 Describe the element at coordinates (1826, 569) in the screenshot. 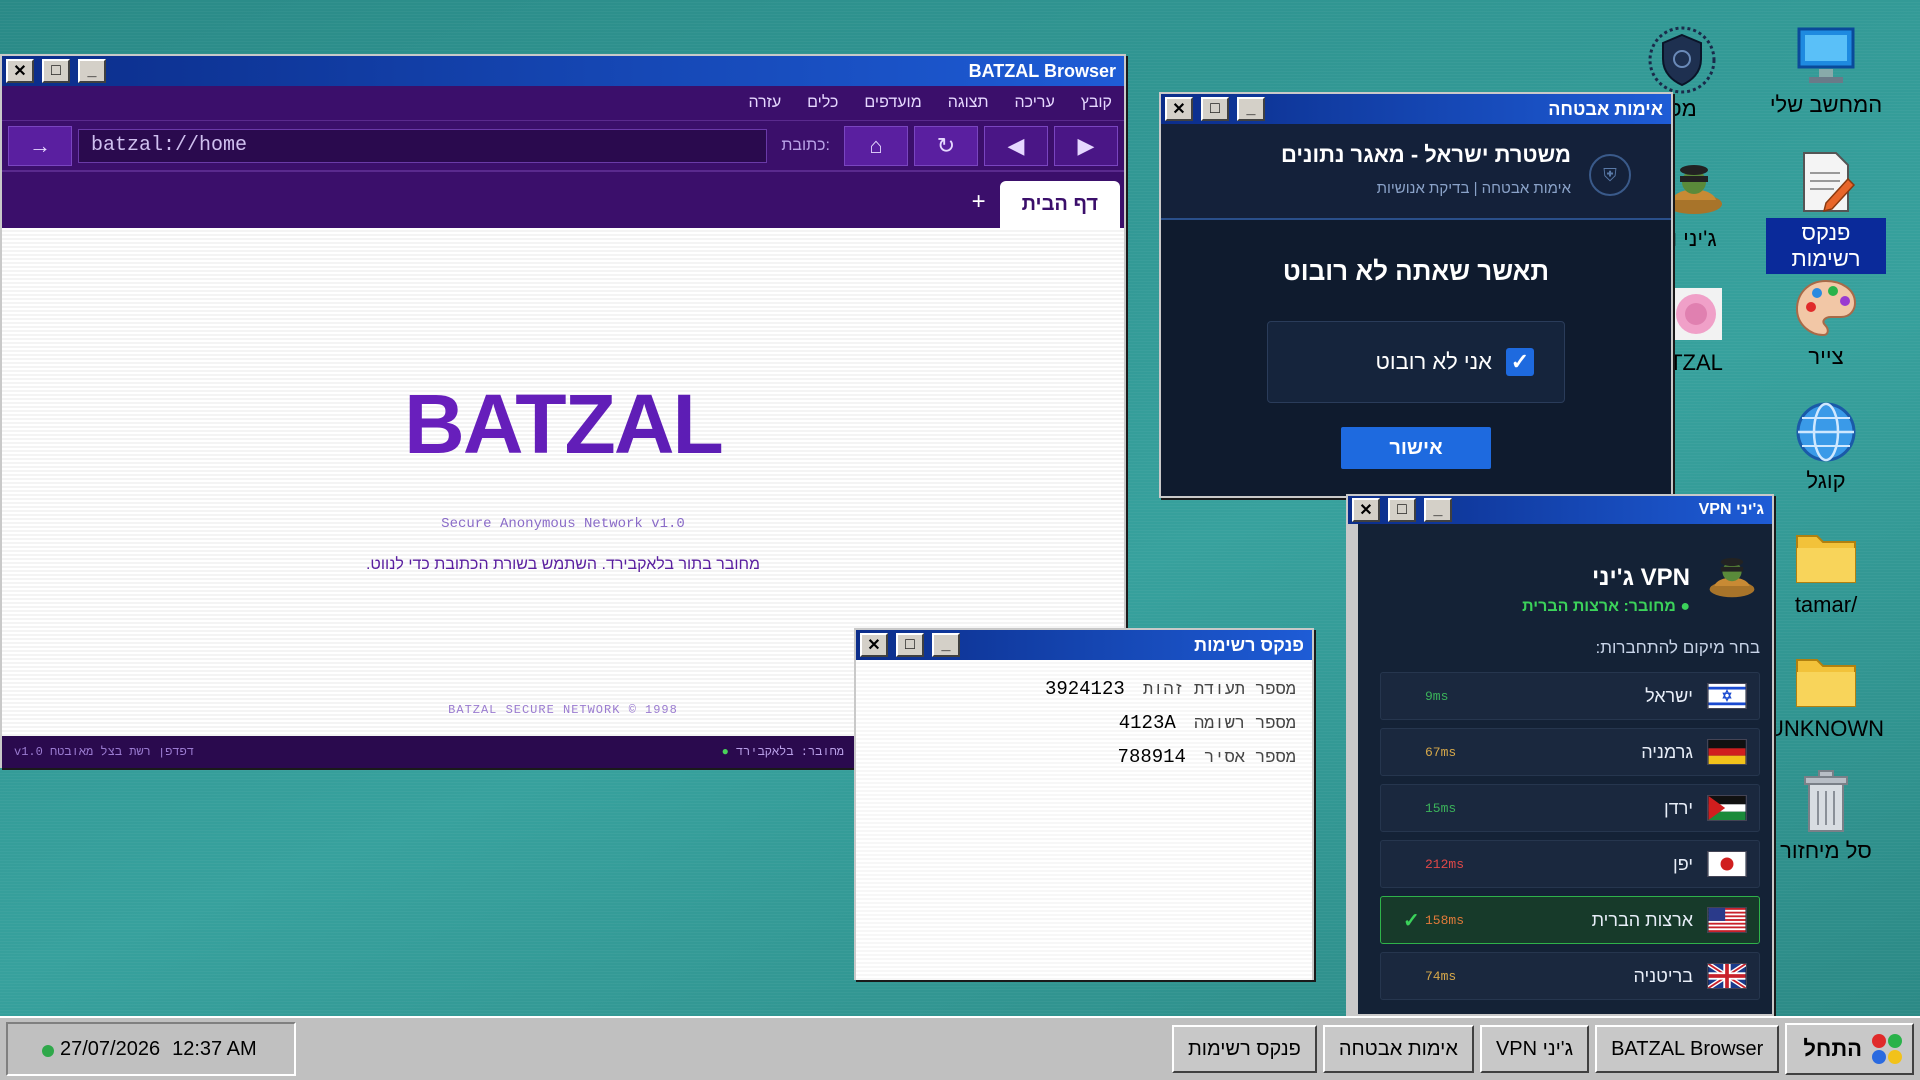

I see `desktop-icon-folder-tamar: /tamar` at that location.